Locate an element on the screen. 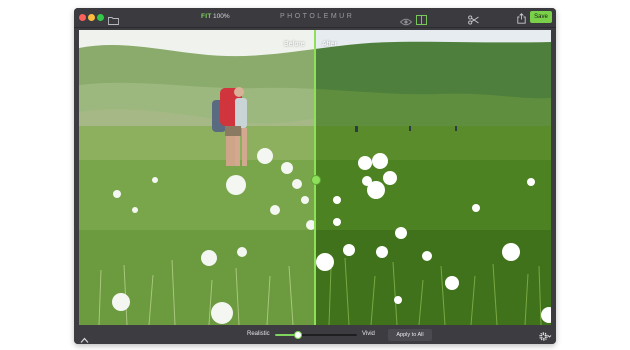 The width and height of the screenshot is (630, 350). eye-icon is located at coordinates (406, 22).